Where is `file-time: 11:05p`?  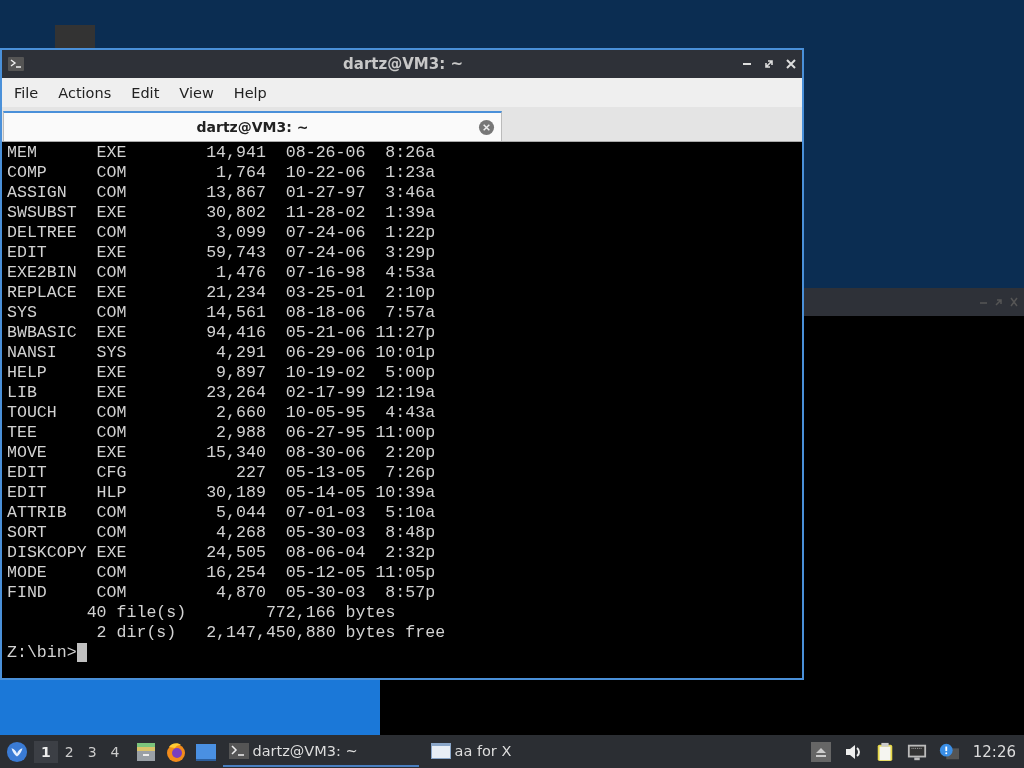 file-time: 11:05p is located at coordinates (405, 573).